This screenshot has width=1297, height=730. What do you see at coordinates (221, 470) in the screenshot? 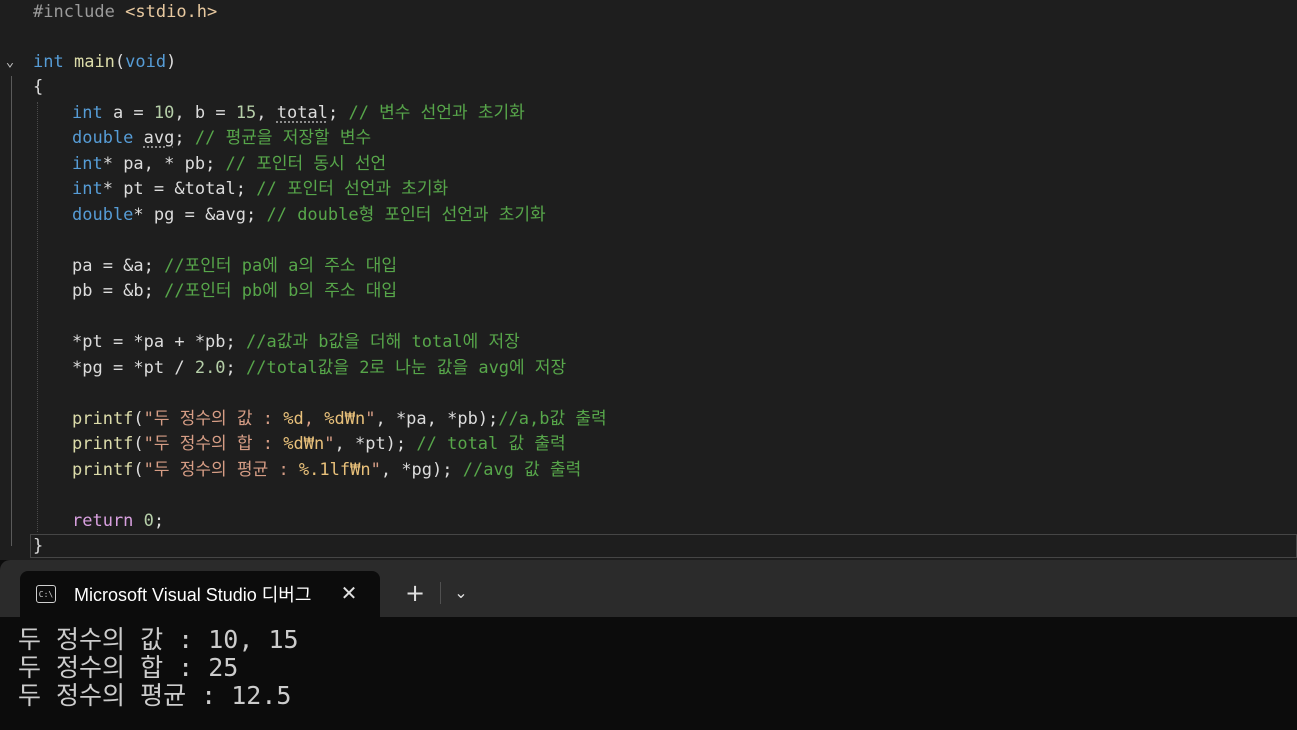
I see `string-literal: "두 정수의 평균 :` at bounding box center [221, 470].